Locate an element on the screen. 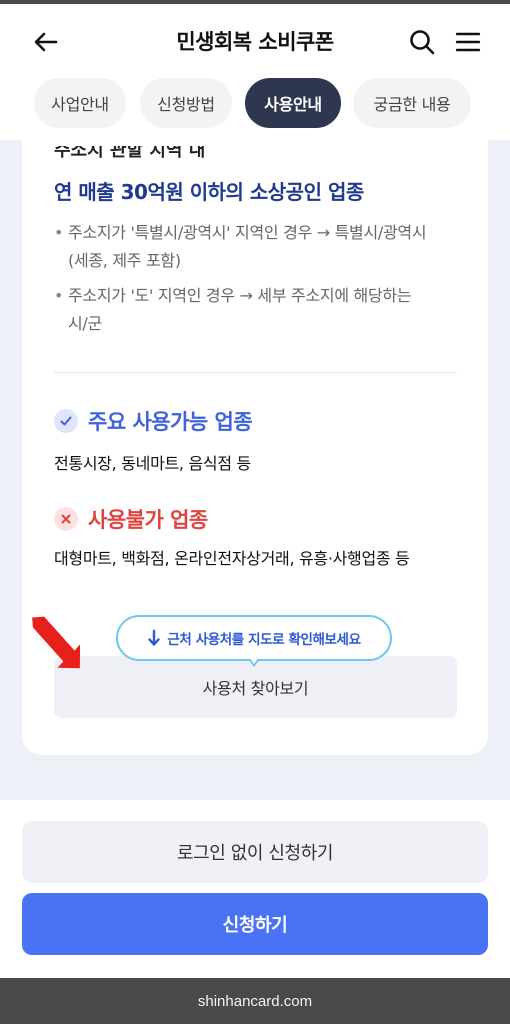 The width and height of the screenshot is (510, 1024). usable-section-title: 주요 사용가능 업종 is located at coordinates (153, 421).